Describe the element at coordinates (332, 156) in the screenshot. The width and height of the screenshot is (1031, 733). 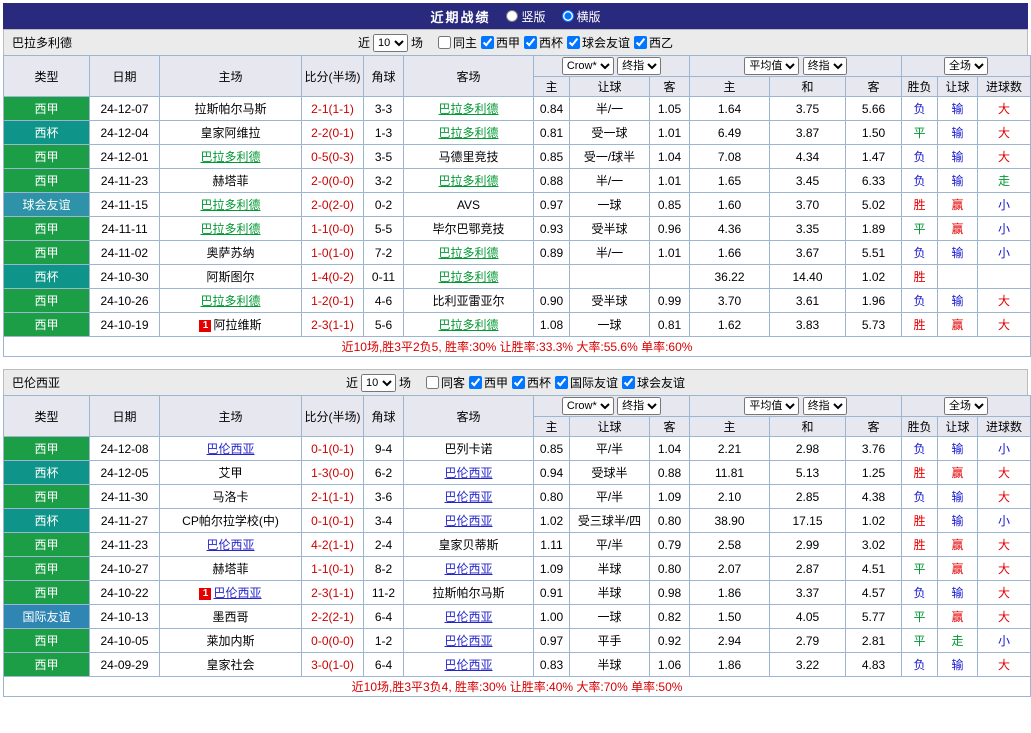
I see `score-cell: 0-5(0-3)` at that location.